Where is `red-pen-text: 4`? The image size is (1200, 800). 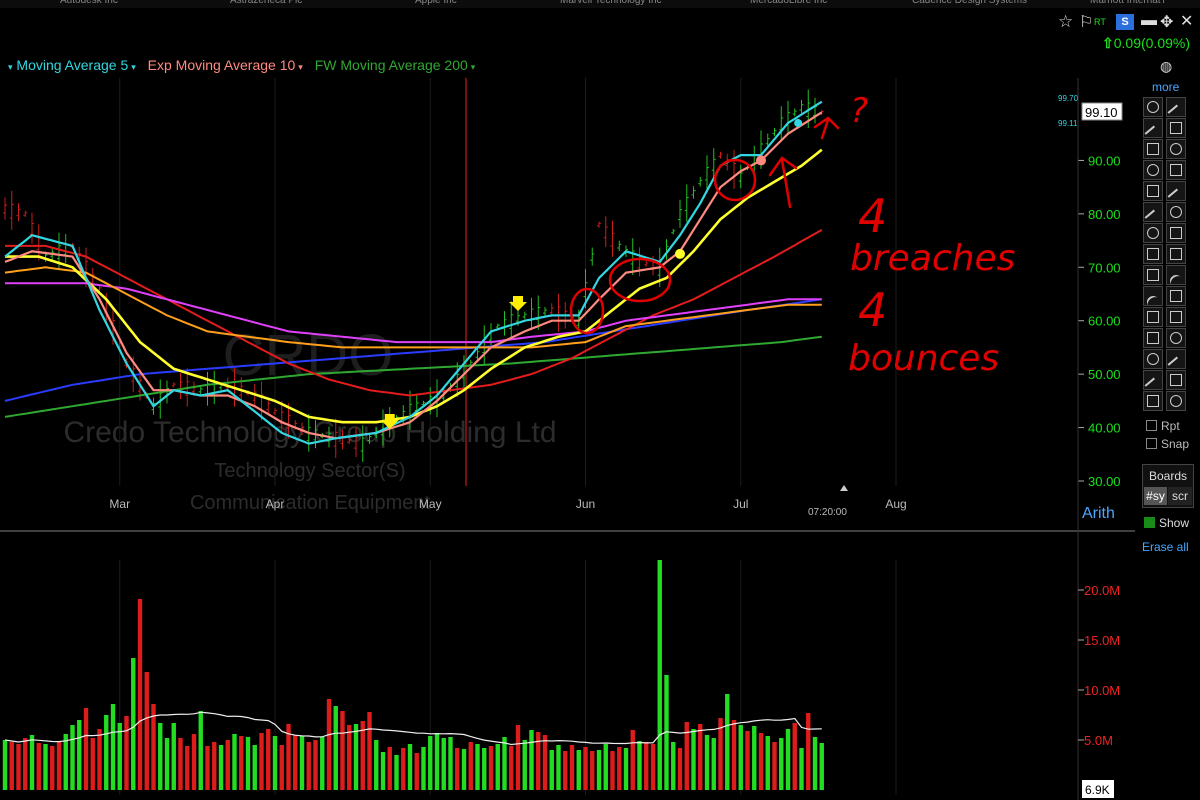
red-pen-text: 4 is located at coordinates (872, 216).